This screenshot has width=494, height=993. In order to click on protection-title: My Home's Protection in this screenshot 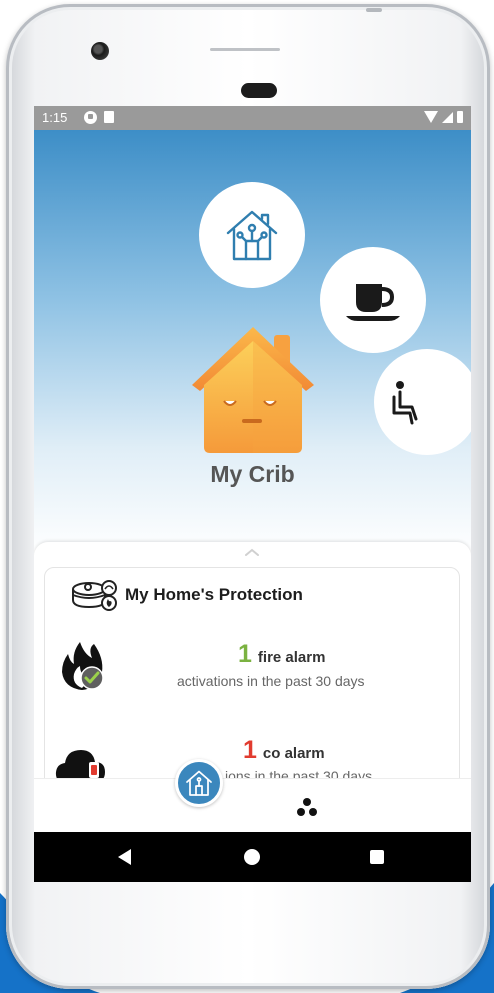, I will do `click(214, 594)`.